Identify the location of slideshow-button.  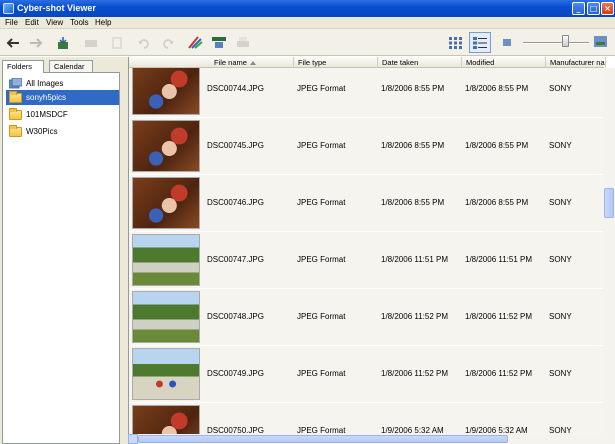
(219, 42).